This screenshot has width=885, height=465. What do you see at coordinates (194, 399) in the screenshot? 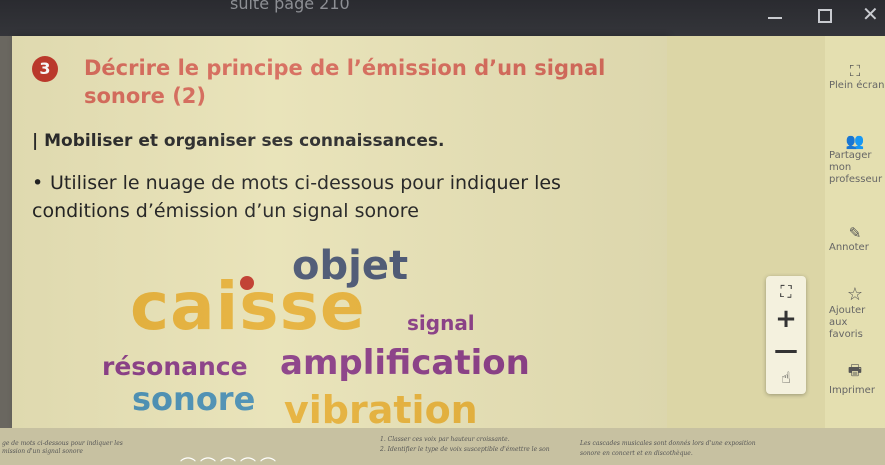
I see `word-sonore: sonore` at bounding box center [194, 399].